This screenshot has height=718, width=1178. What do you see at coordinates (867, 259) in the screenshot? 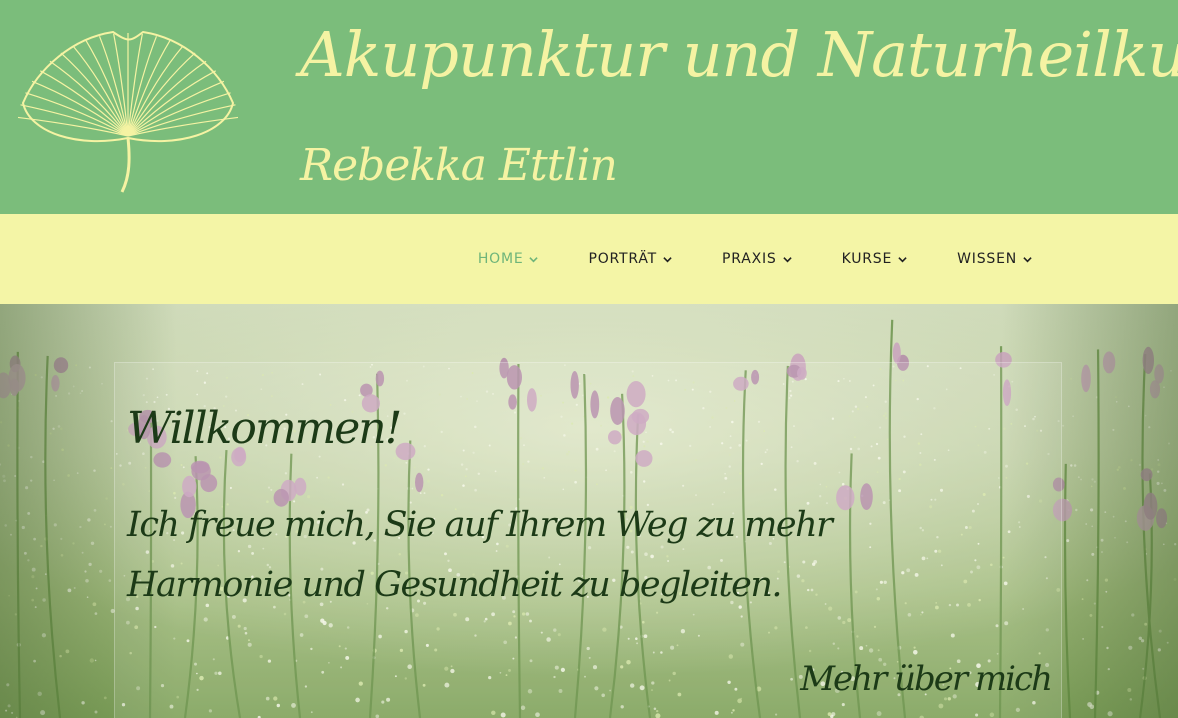
I see `nav-item-label: KURSE` at bounding box center [867, 259].